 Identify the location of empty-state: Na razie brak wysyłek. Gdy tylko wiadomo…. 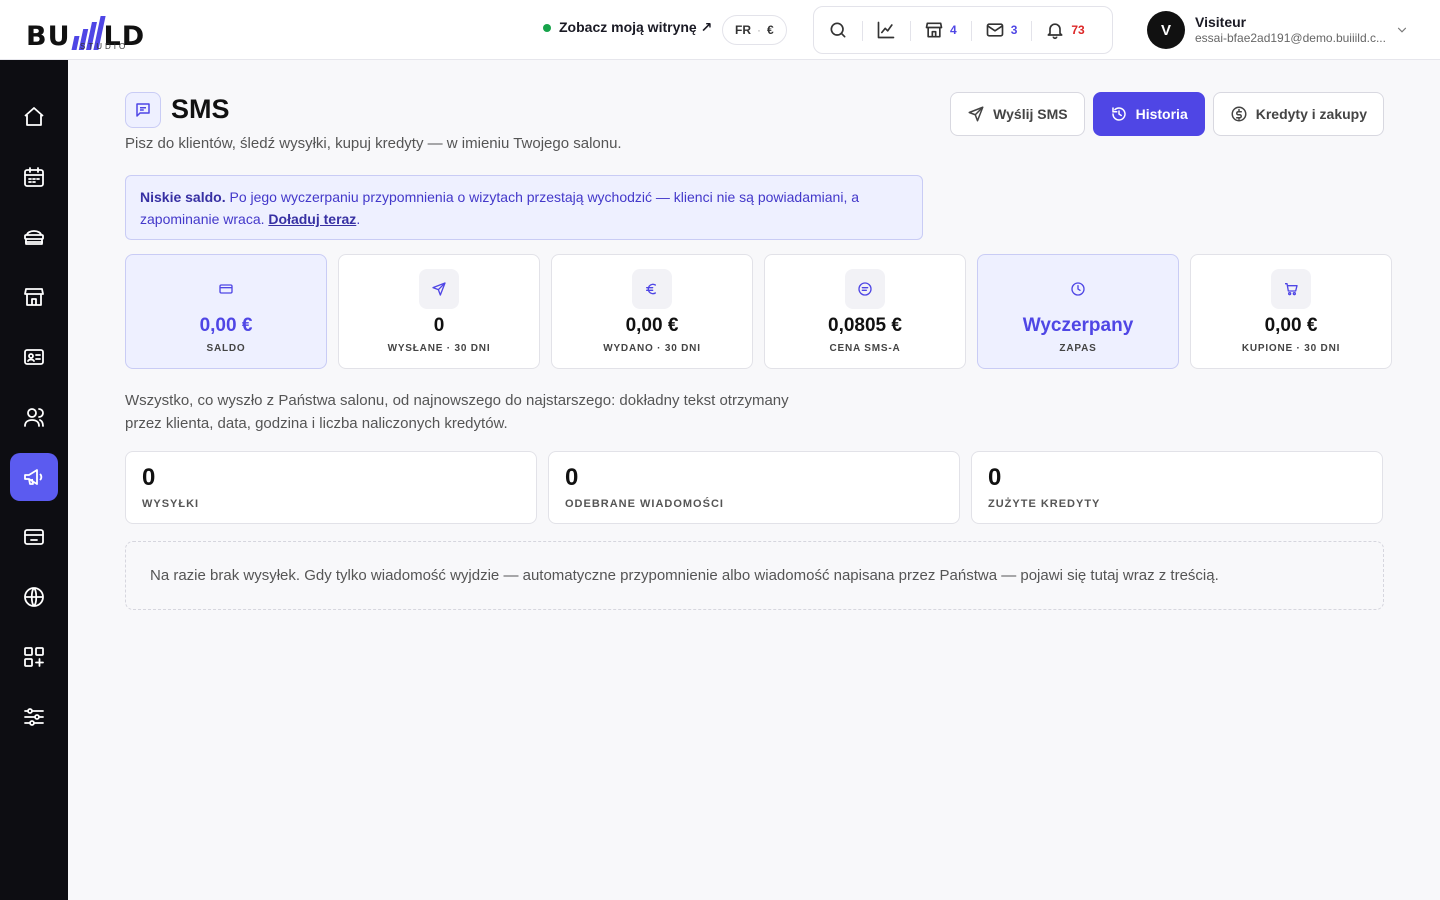
(754, 575).